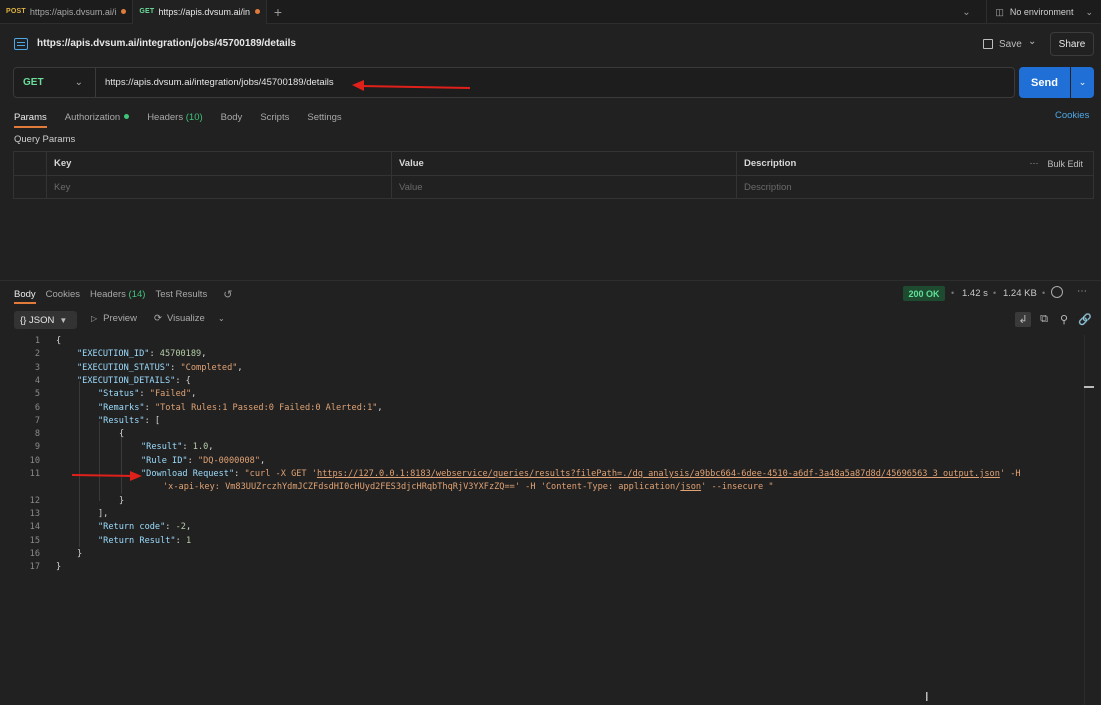 This screenshot has width=1101, height=705. I want to click on line-number: 10, so click(34, 460).